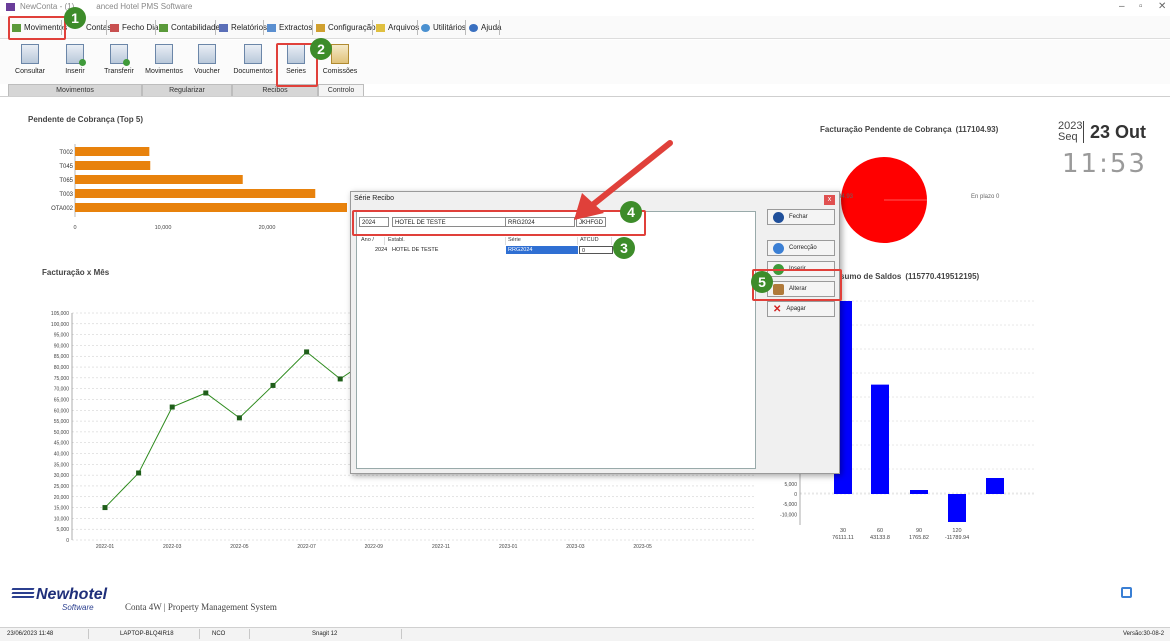 This screenshot has height=641, width=1170. I want to click on monthly-y-tick: 80,000, so click(62, 368).